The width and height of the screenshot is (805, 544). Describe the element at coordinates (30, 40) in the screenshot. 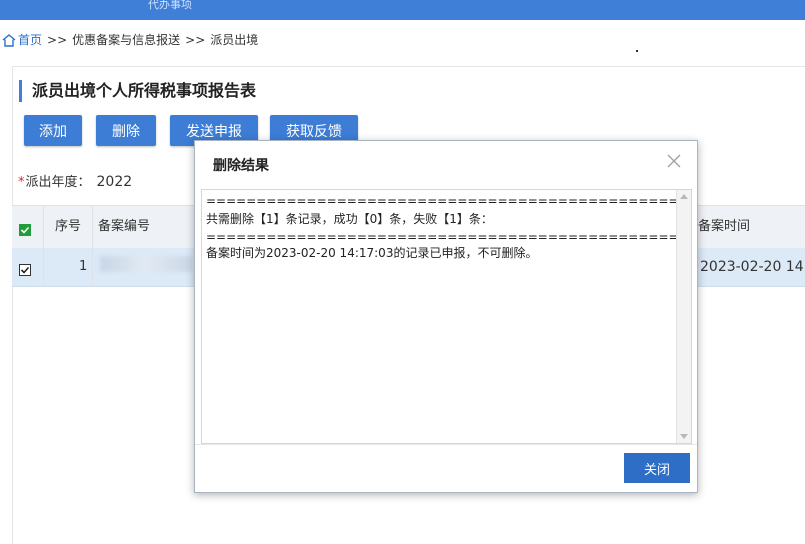

I see `breadcrumb-home-link: 首页` at that location.